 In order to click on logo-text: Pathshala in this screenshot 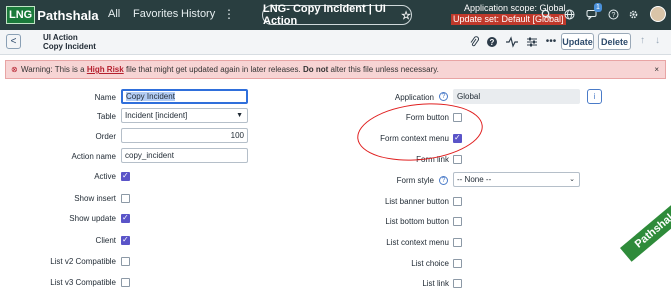, I will do `click(68, 15)`.